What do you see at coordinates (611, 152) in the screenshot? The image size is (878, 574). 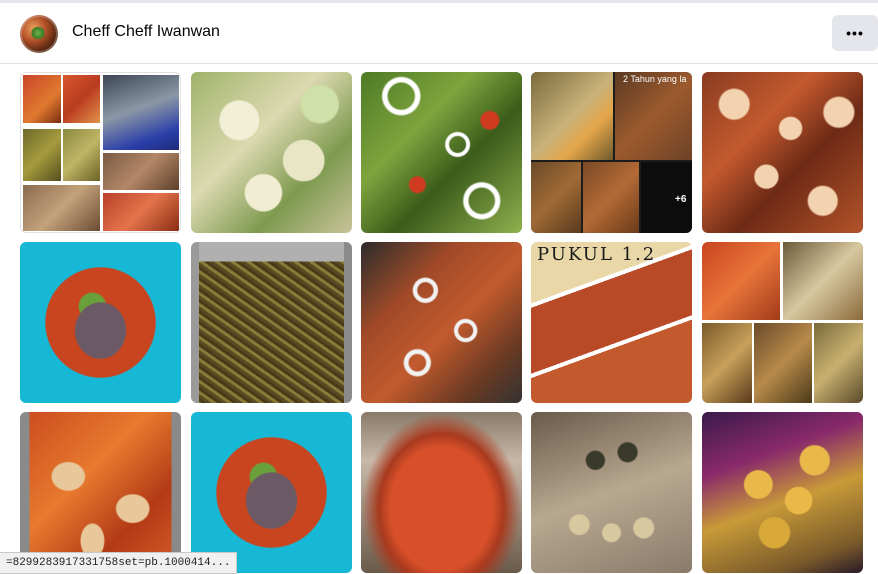 I see `photo-collage-containers: 2 Tahun yang la +6` at bounding box center [611, 152].